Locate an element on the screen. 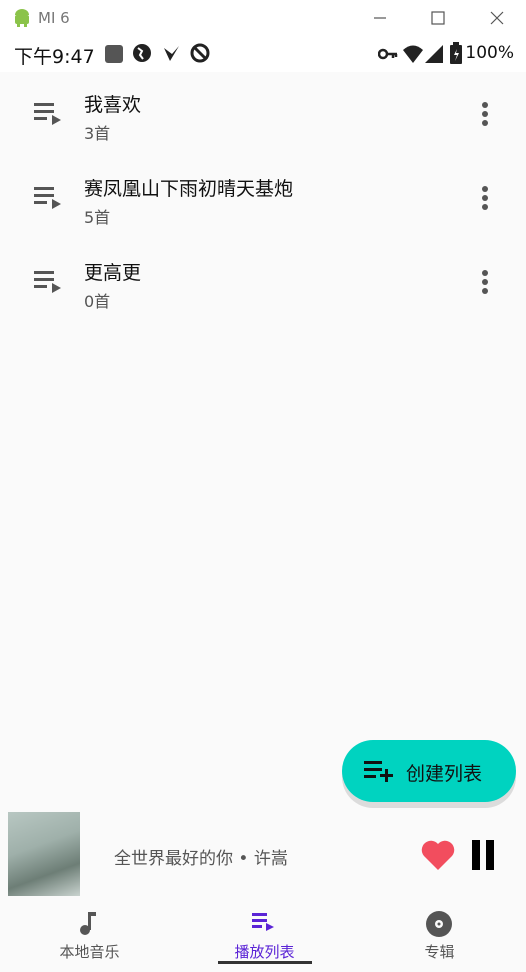  list-item: 更高更 0首 is located at coordinates (263, 284).